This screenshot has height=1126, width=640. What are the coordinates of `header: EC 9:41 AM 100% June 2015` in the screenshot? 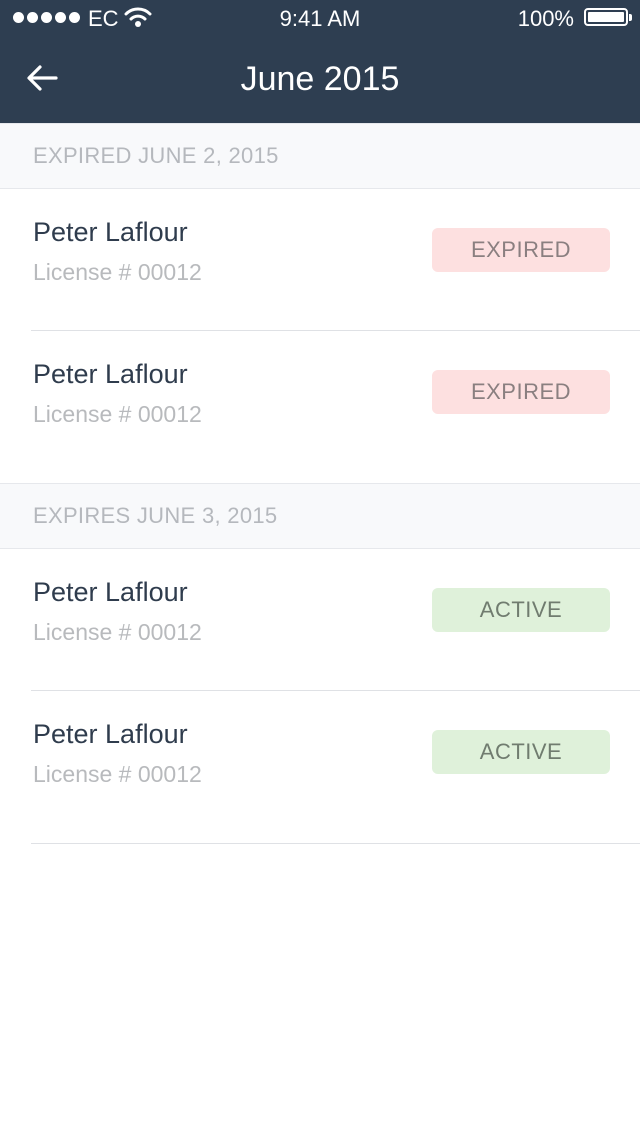 It's located at (320, 61).